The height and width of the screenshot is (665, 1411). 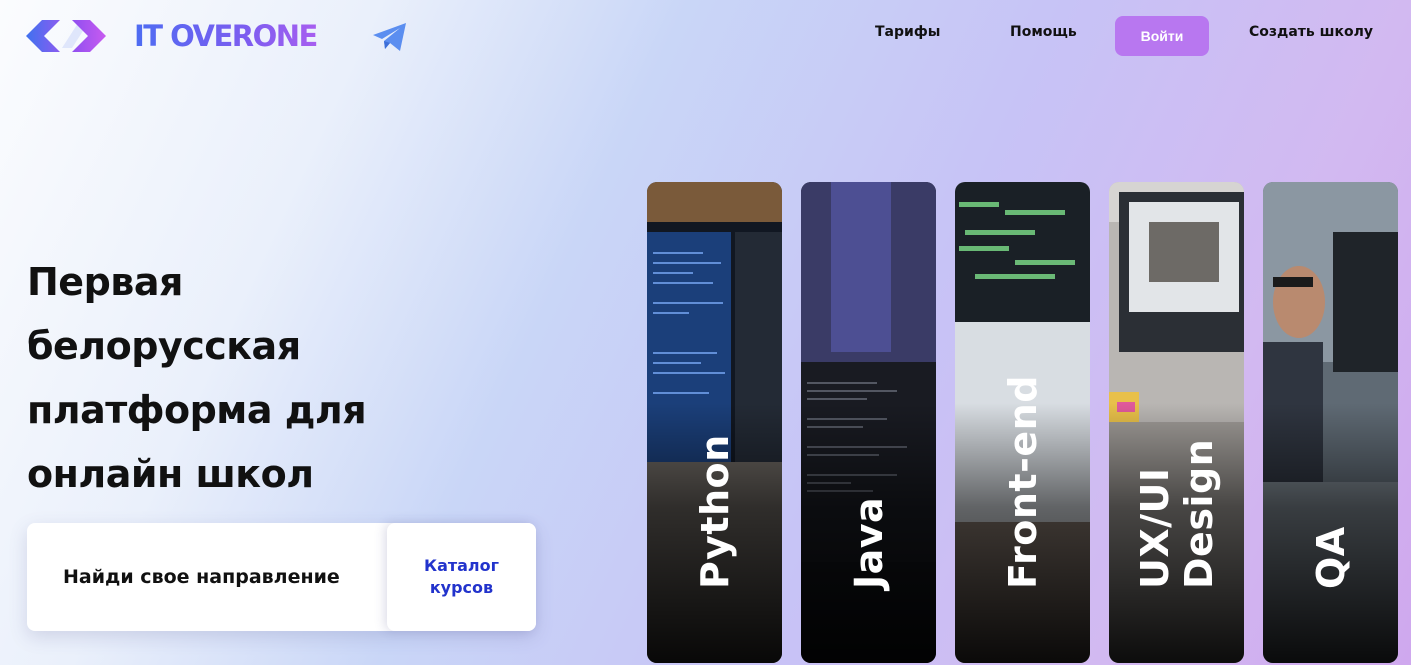 What do you see at coordinates (1330, 557) in the screenshot?
I see `course-card-label: QA` at bounding box center [1330, 557].